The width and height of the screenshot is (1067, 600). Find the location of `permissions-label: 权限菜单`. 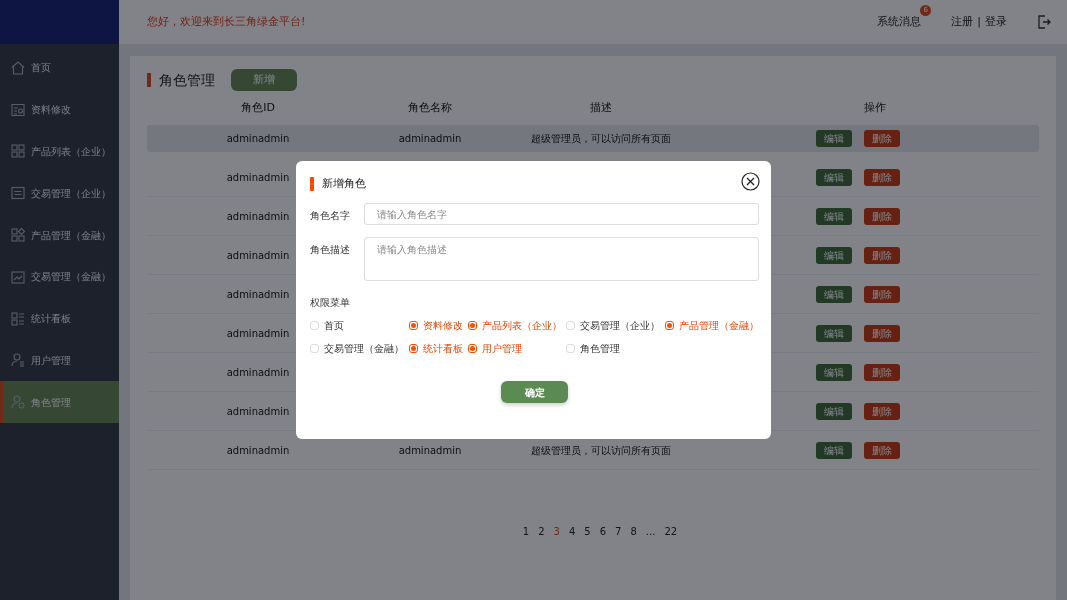

permissions-label: 权限菜单 is located at coordinates (330, 303).